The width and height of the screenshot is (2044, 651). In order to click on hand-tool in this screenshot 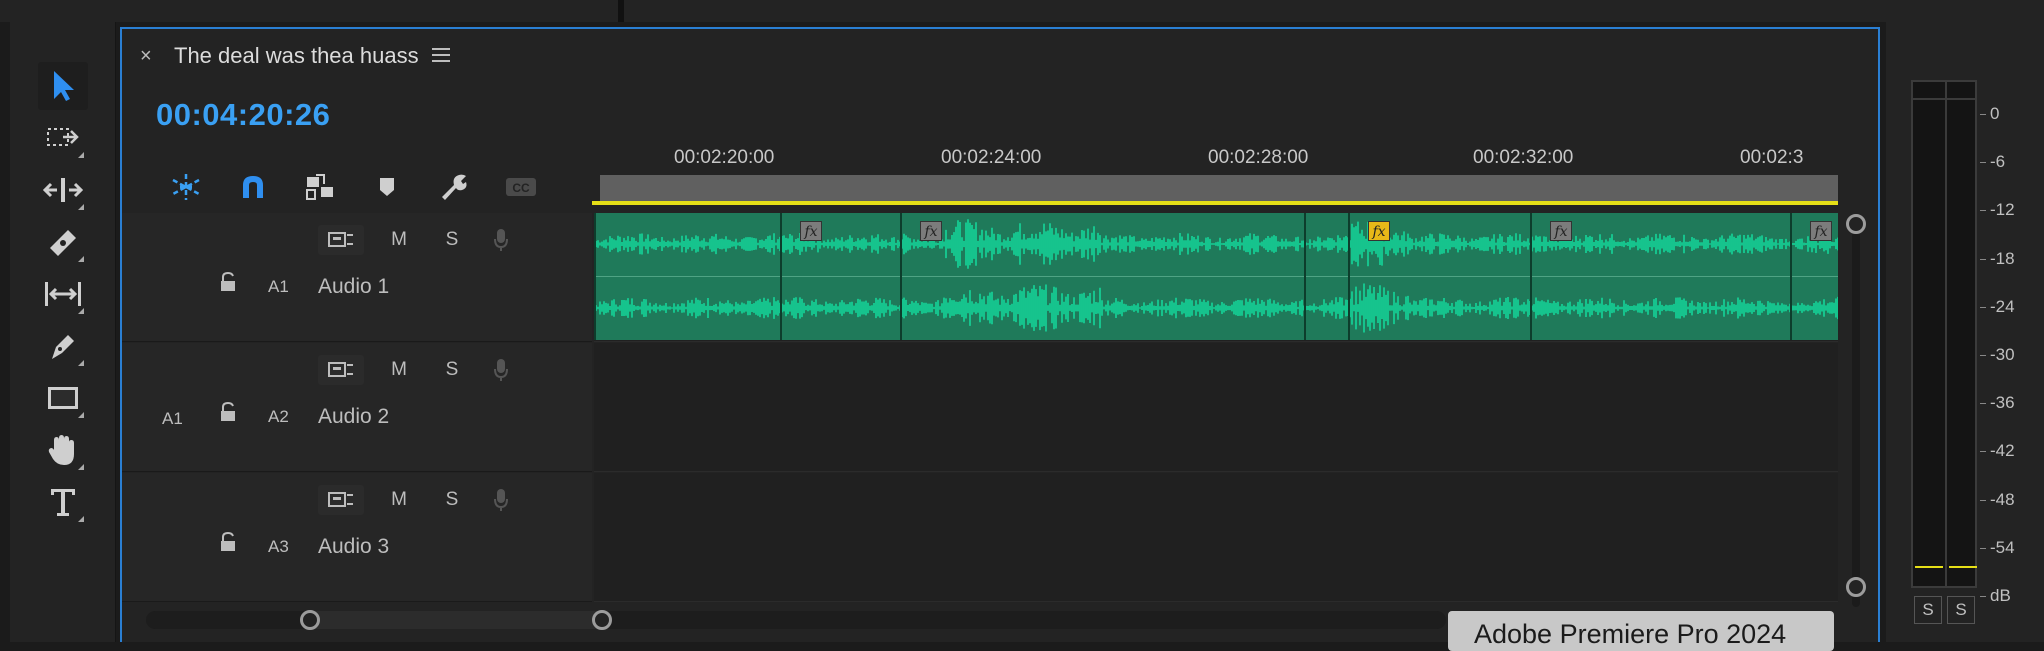, I will do `click(63, 450)`.